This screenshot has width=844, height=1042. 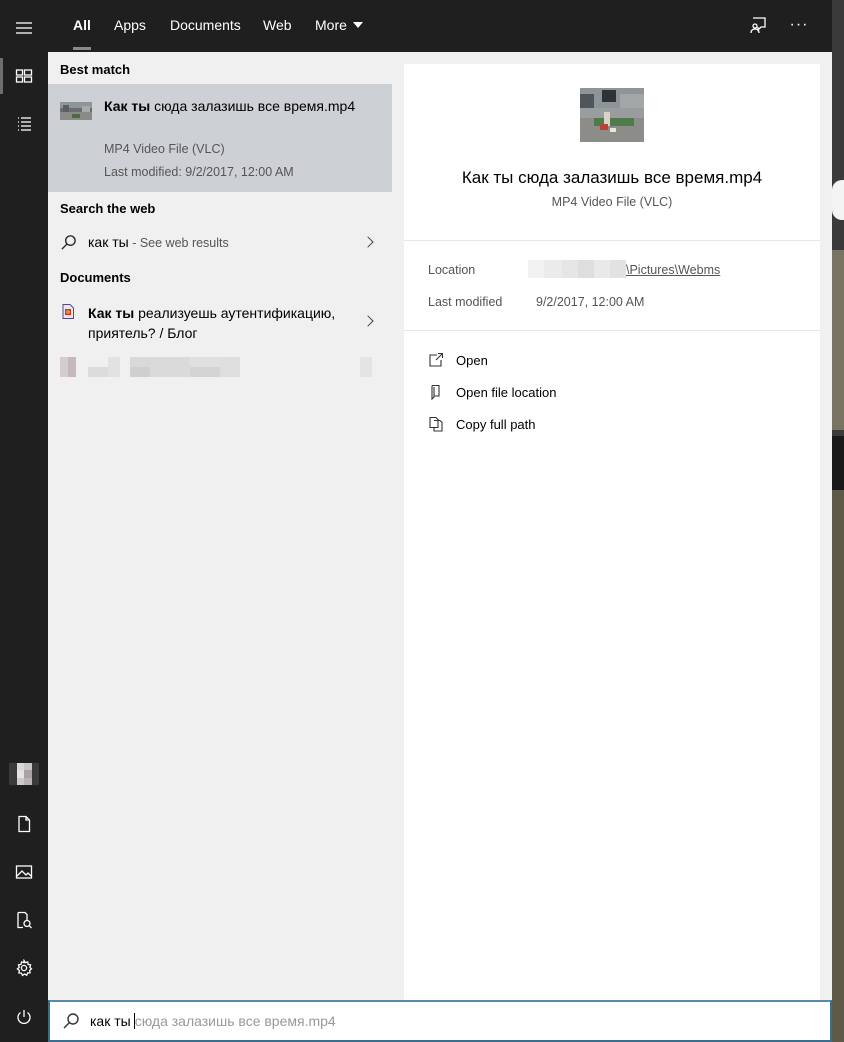 I want to click on location-label: Location, so click(x=452, y=270).